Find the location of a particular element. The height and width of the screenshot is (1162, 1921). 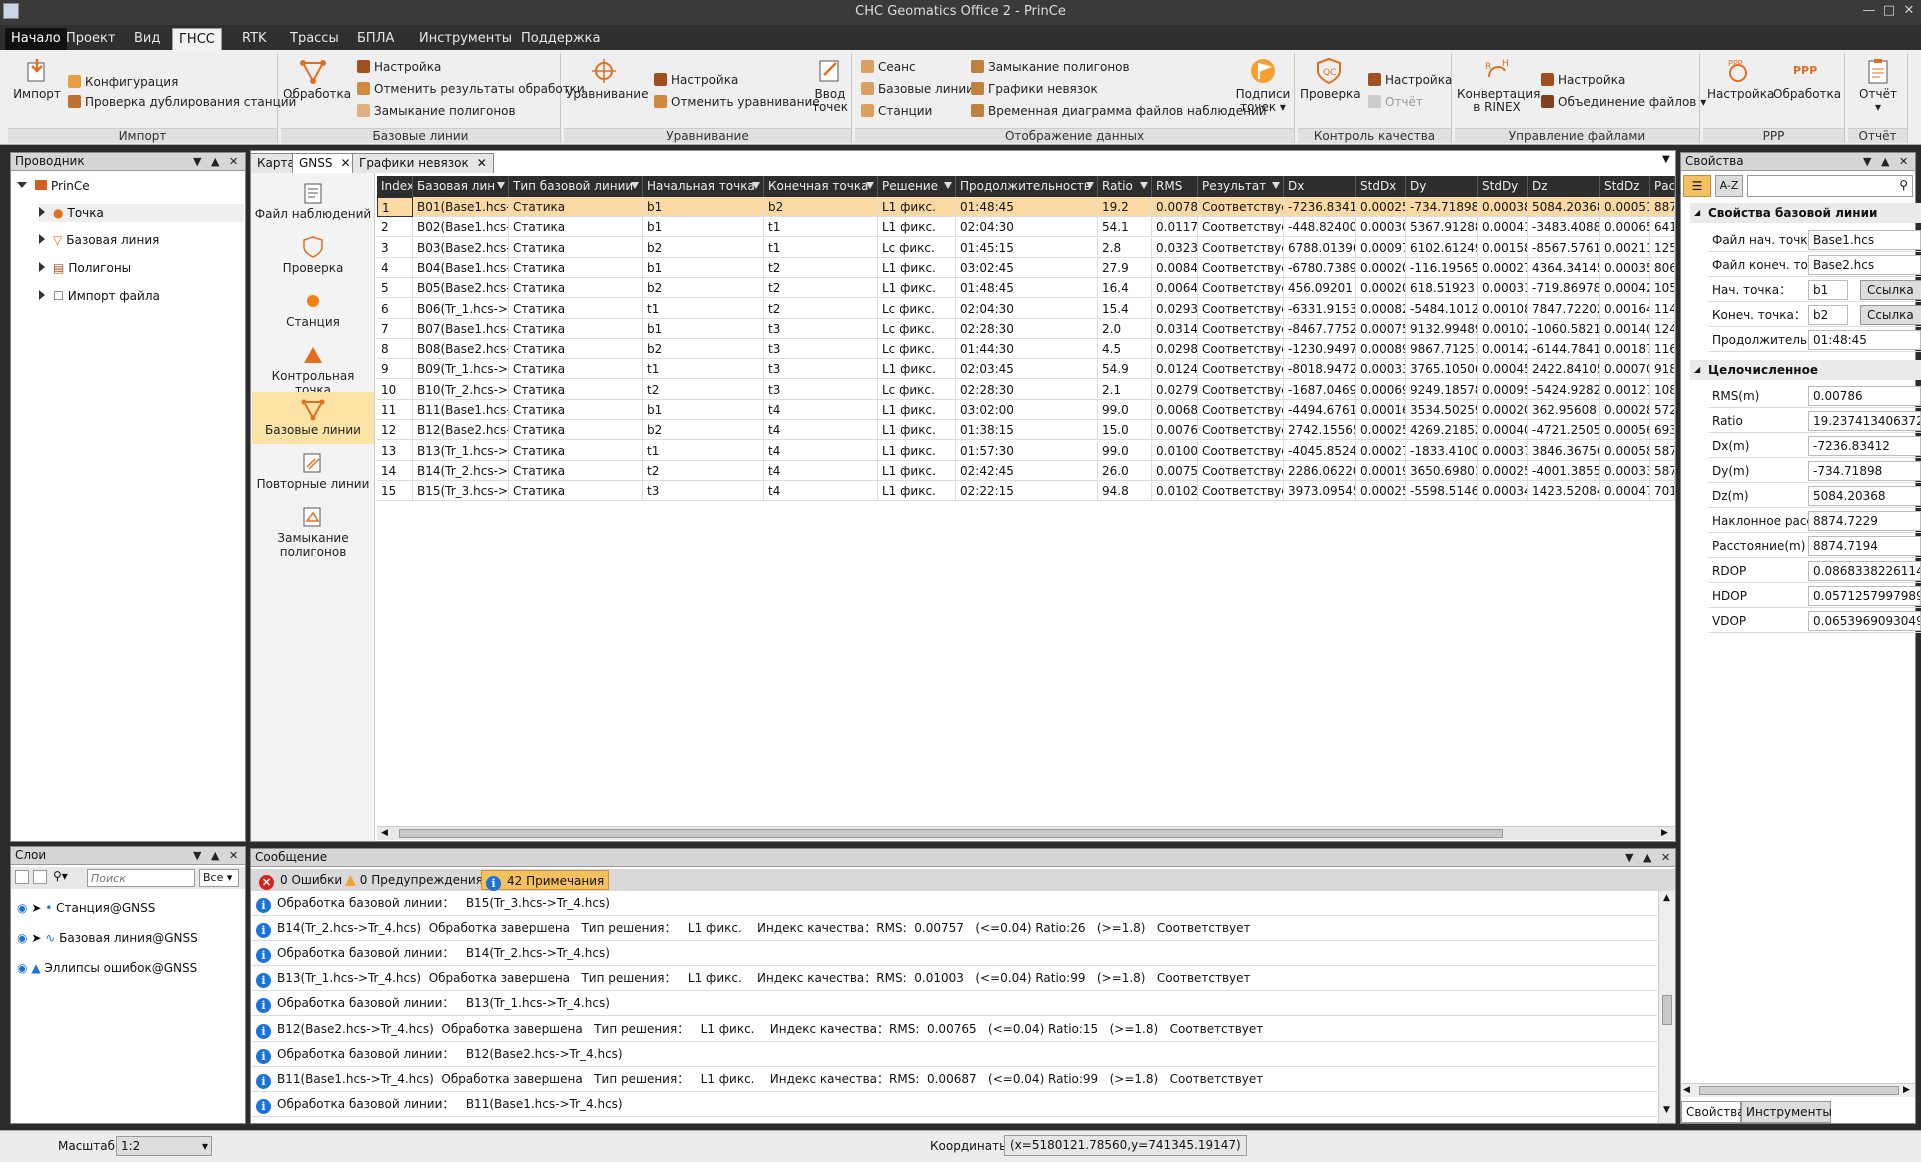

column-header: Dz is located at coordinates (1564, 186).